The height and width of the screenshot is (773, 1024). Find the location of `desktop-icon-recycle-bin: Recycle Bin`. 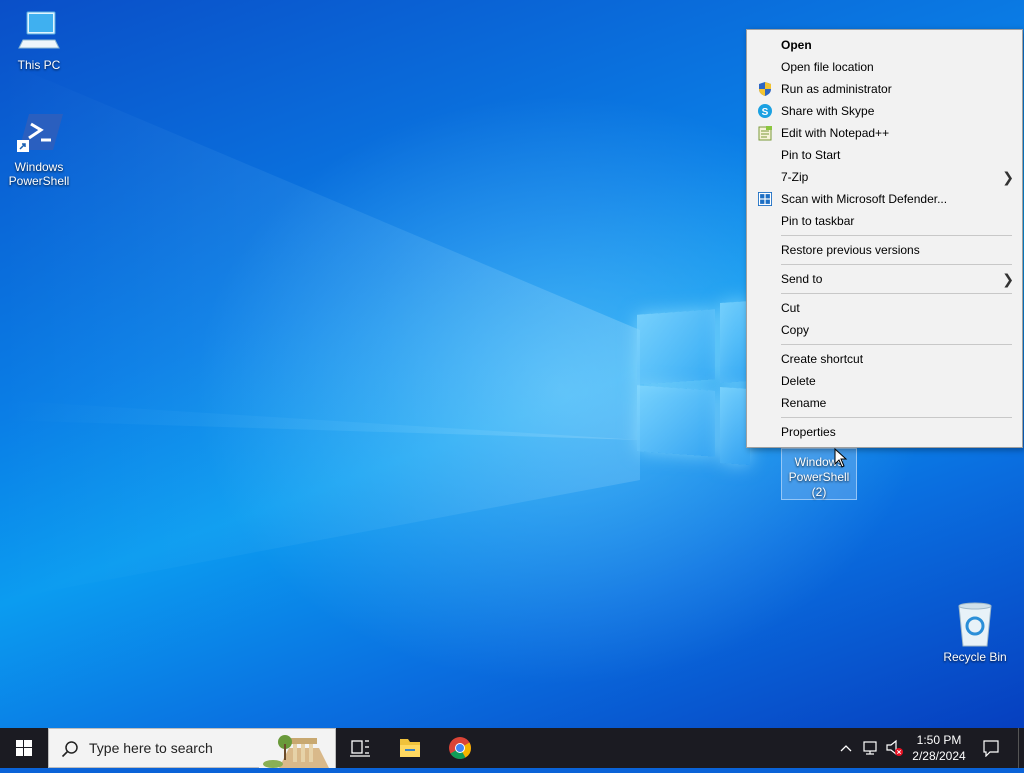

desktop-icon-recycle-bin: Recycle Bin is located at coordinates (975, 632).